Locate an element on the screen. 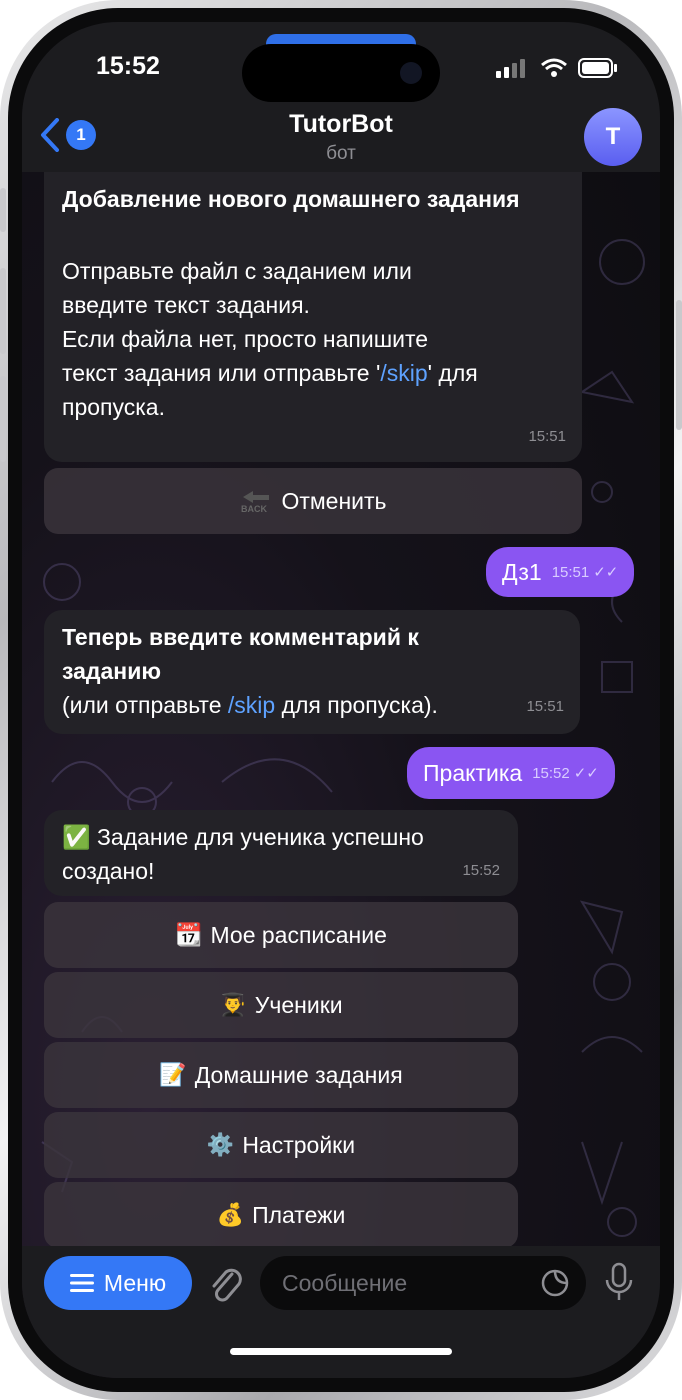  keyboard-button-settings: ⚙️ Настройки is located at coordinates (281, 1145).